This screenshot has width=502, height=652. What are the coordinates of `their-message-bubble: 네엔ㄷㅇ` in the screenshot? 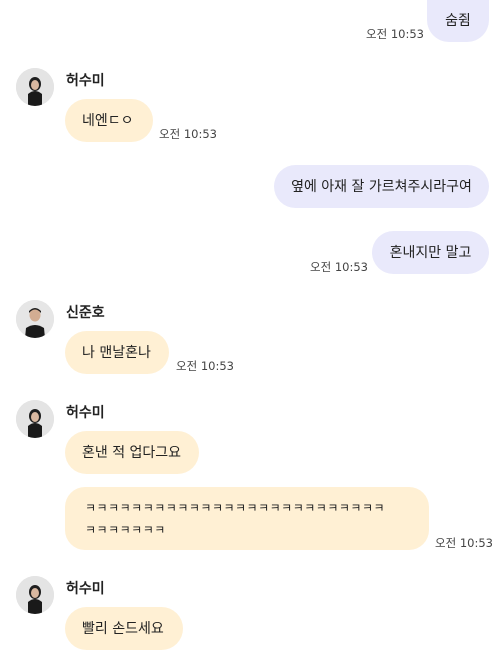 It's located at (109, 120).